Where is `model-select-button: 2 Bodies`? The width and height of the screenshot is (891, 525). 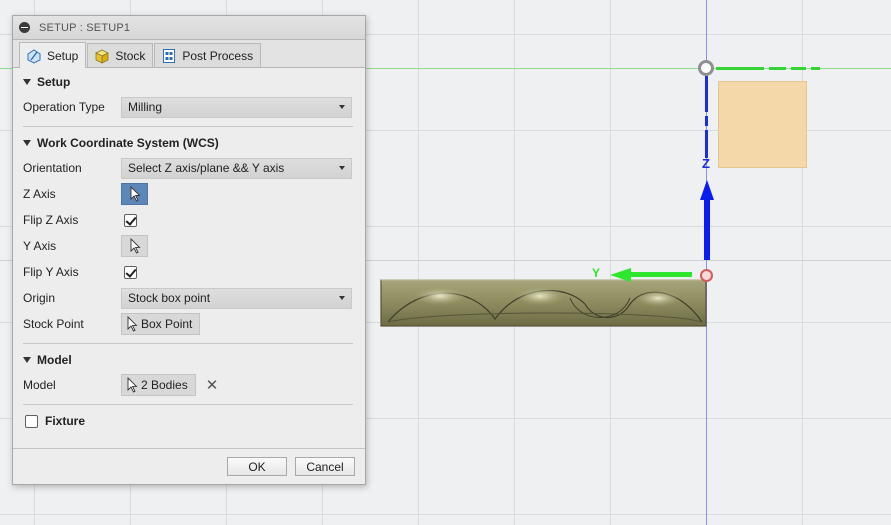
model-select-button: 2 Bodies is located at coordinates (158, 385).